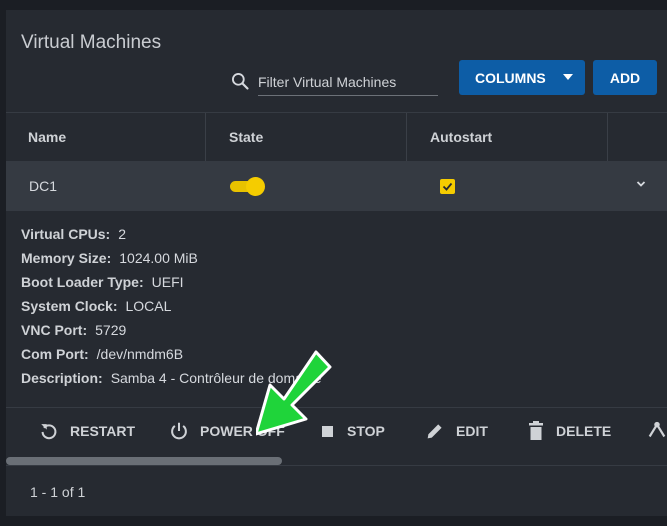 The image size is (667, 526). Describe the element at coordinates (158, 258) in the screenshot. I see `detail-value: 1024.00 MiB` at that location.